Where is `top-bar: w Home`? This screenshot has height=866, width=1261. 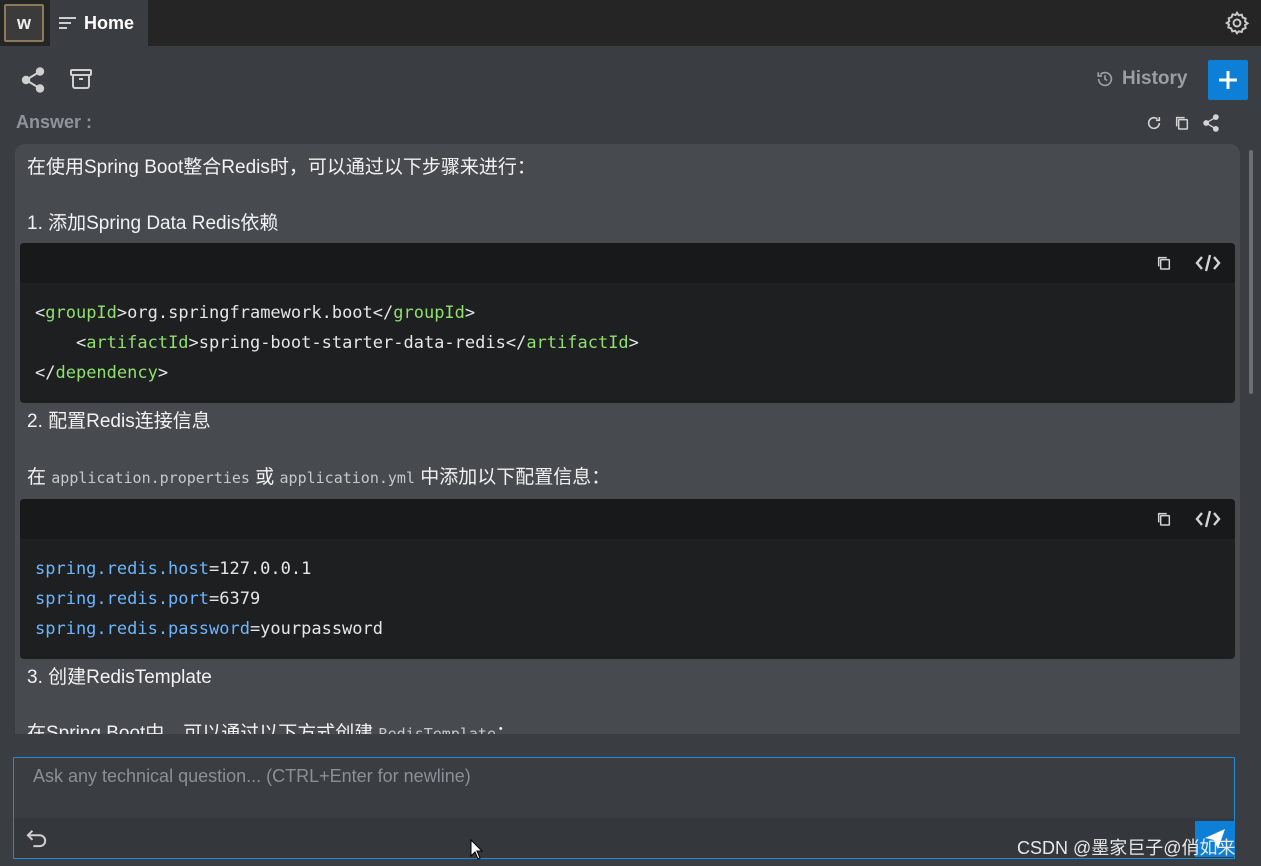
top-bar: w Home is located at coordinates (630, 23).